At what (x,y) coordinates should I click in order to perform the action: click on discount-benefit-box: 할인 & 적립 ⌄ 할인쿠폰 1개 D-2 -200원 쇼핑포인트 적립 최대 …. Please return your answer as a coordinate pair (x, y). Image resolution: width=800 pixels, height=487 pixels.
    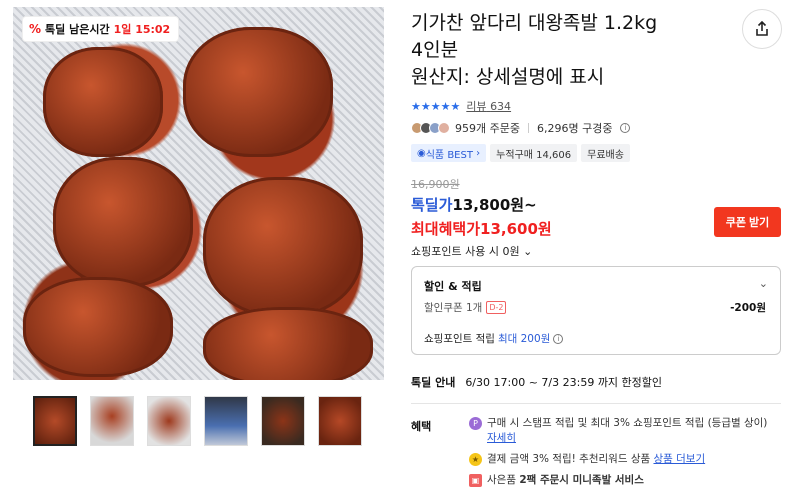
    Looking at the image, I should click on (596, 310).